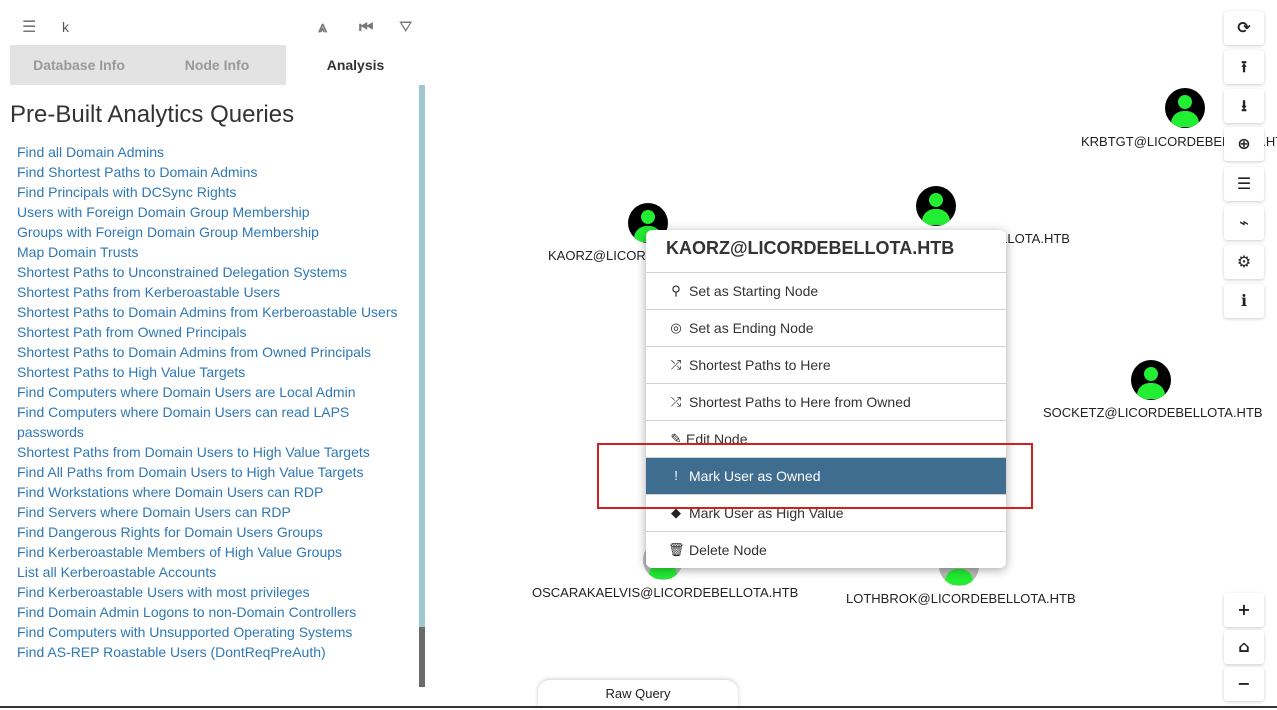 The height and width of the screenshot is (710, 1277). Describe the element at coordinates (826, 549) in the screenshot. I see `menu-delete-node: 🗑 Delete Node` at that location.